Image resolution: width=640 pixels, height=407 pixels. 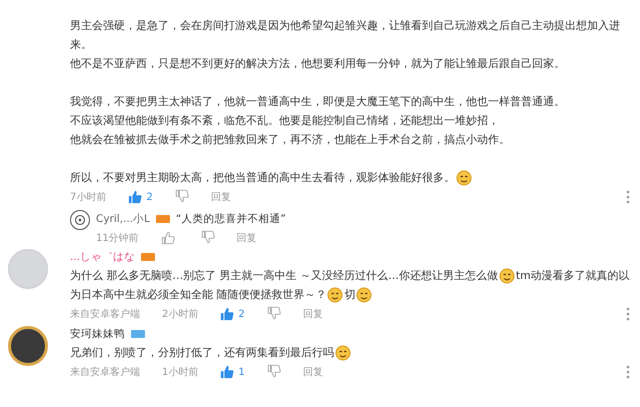 What do you see at coordinates (573, 276) in the screenshot?
I see `comment-text: tm动漫看多了就真的以` at bounding box center [573, 276].